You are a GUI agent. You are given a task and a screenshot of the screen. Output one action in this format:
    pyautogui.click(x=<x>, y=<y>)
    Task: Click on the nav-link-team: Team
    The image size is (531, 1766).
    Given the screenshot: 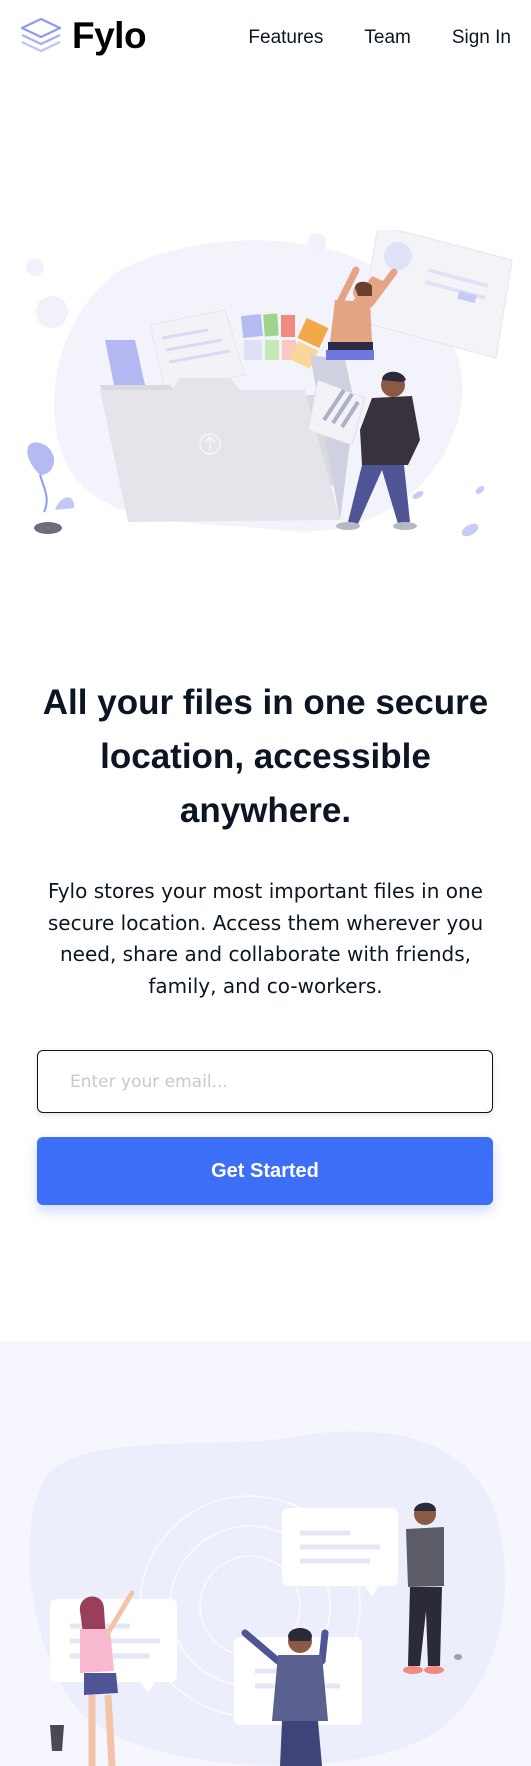 What is the action you would take?
    pyautogui.click(x=387, y=38)
    